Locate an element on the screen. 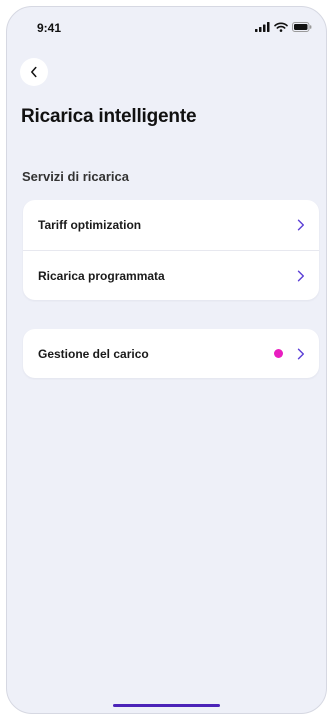  load-management-card: Gestione del carico is located at coordinates (171, 353).